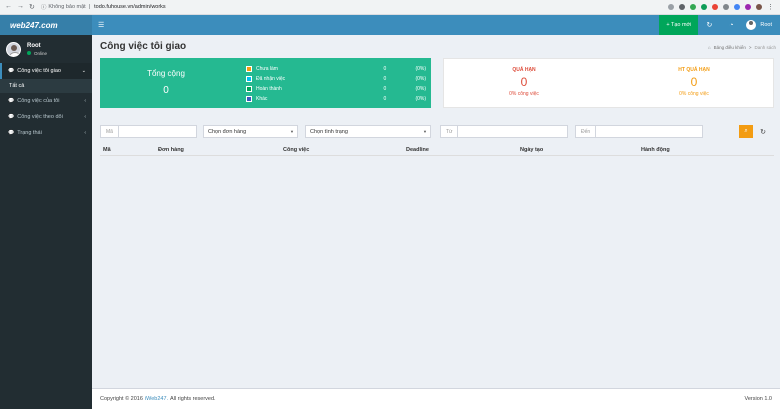  What do you see at coordinates (32, 7) in the screenshot?
I see `reload-icon: ↻` at bounding box center [32, 7].